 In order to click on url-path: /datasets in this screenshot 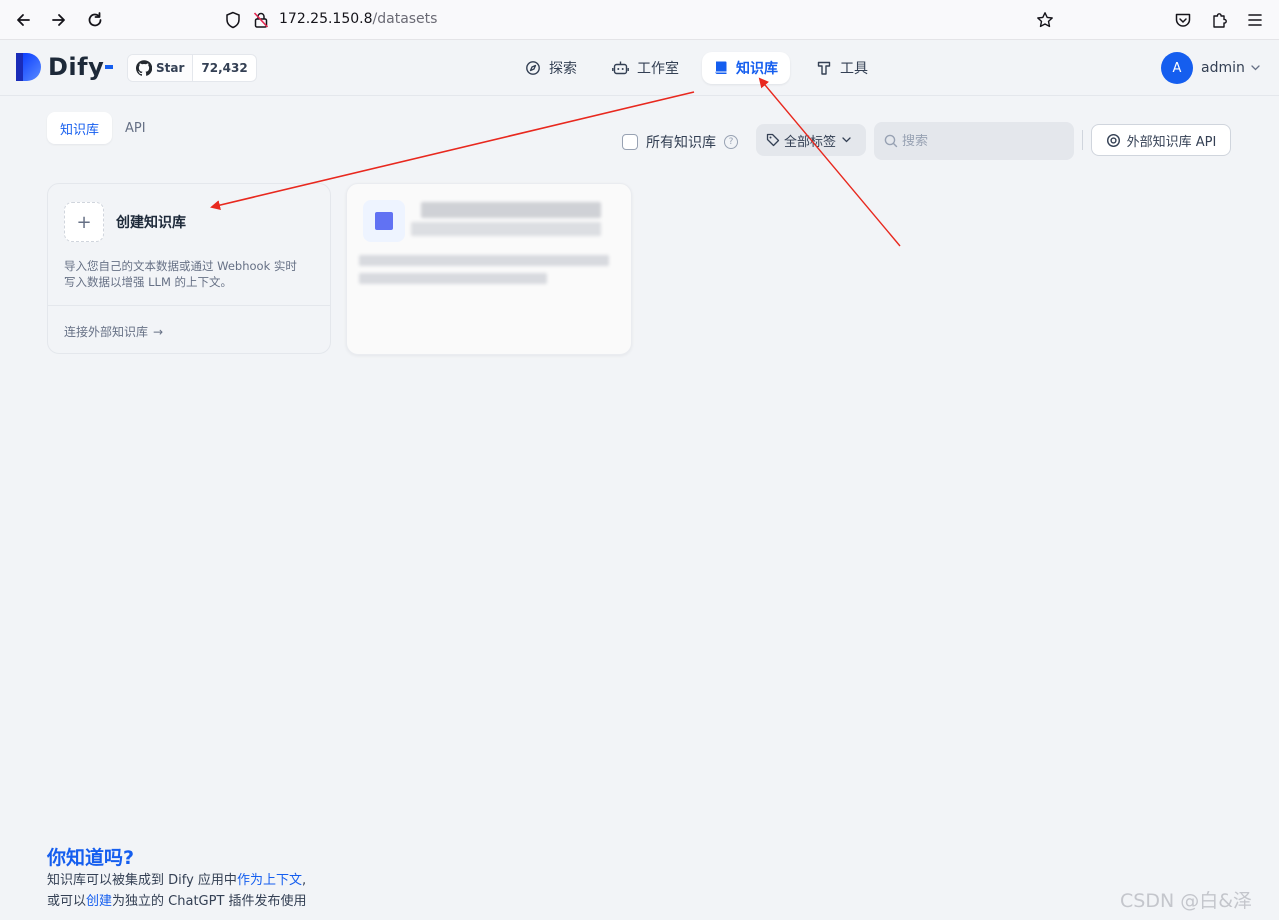, I will do `click(405, 19)`.